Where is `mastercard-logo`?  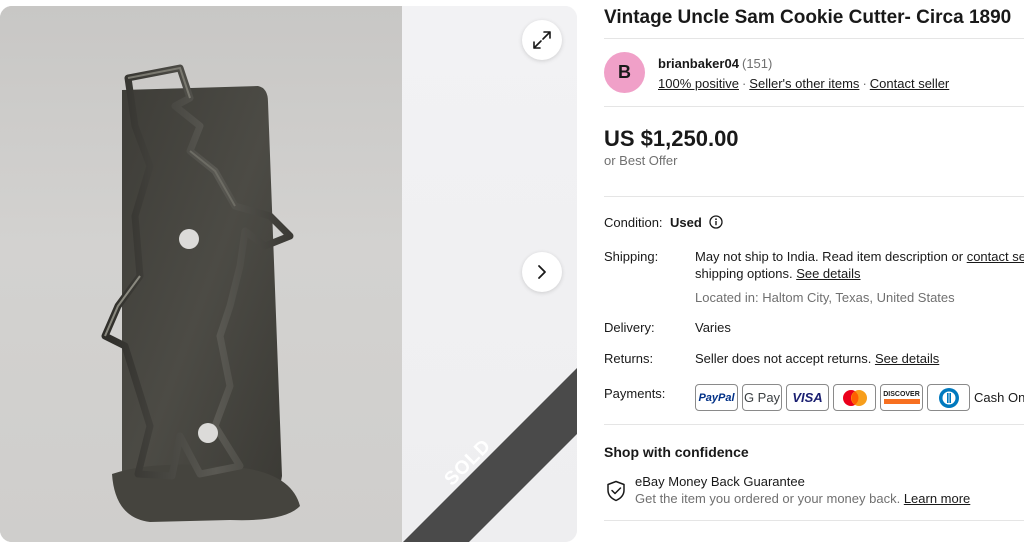 mastercard-logo is located at coordinates (854, 397).